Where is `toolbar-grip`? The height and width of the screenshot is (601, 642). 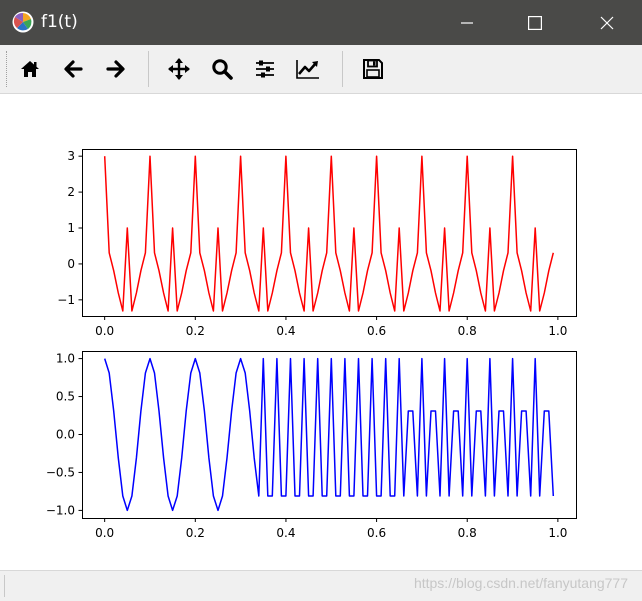 toolbar-grip is located at coordinates (8, 69).